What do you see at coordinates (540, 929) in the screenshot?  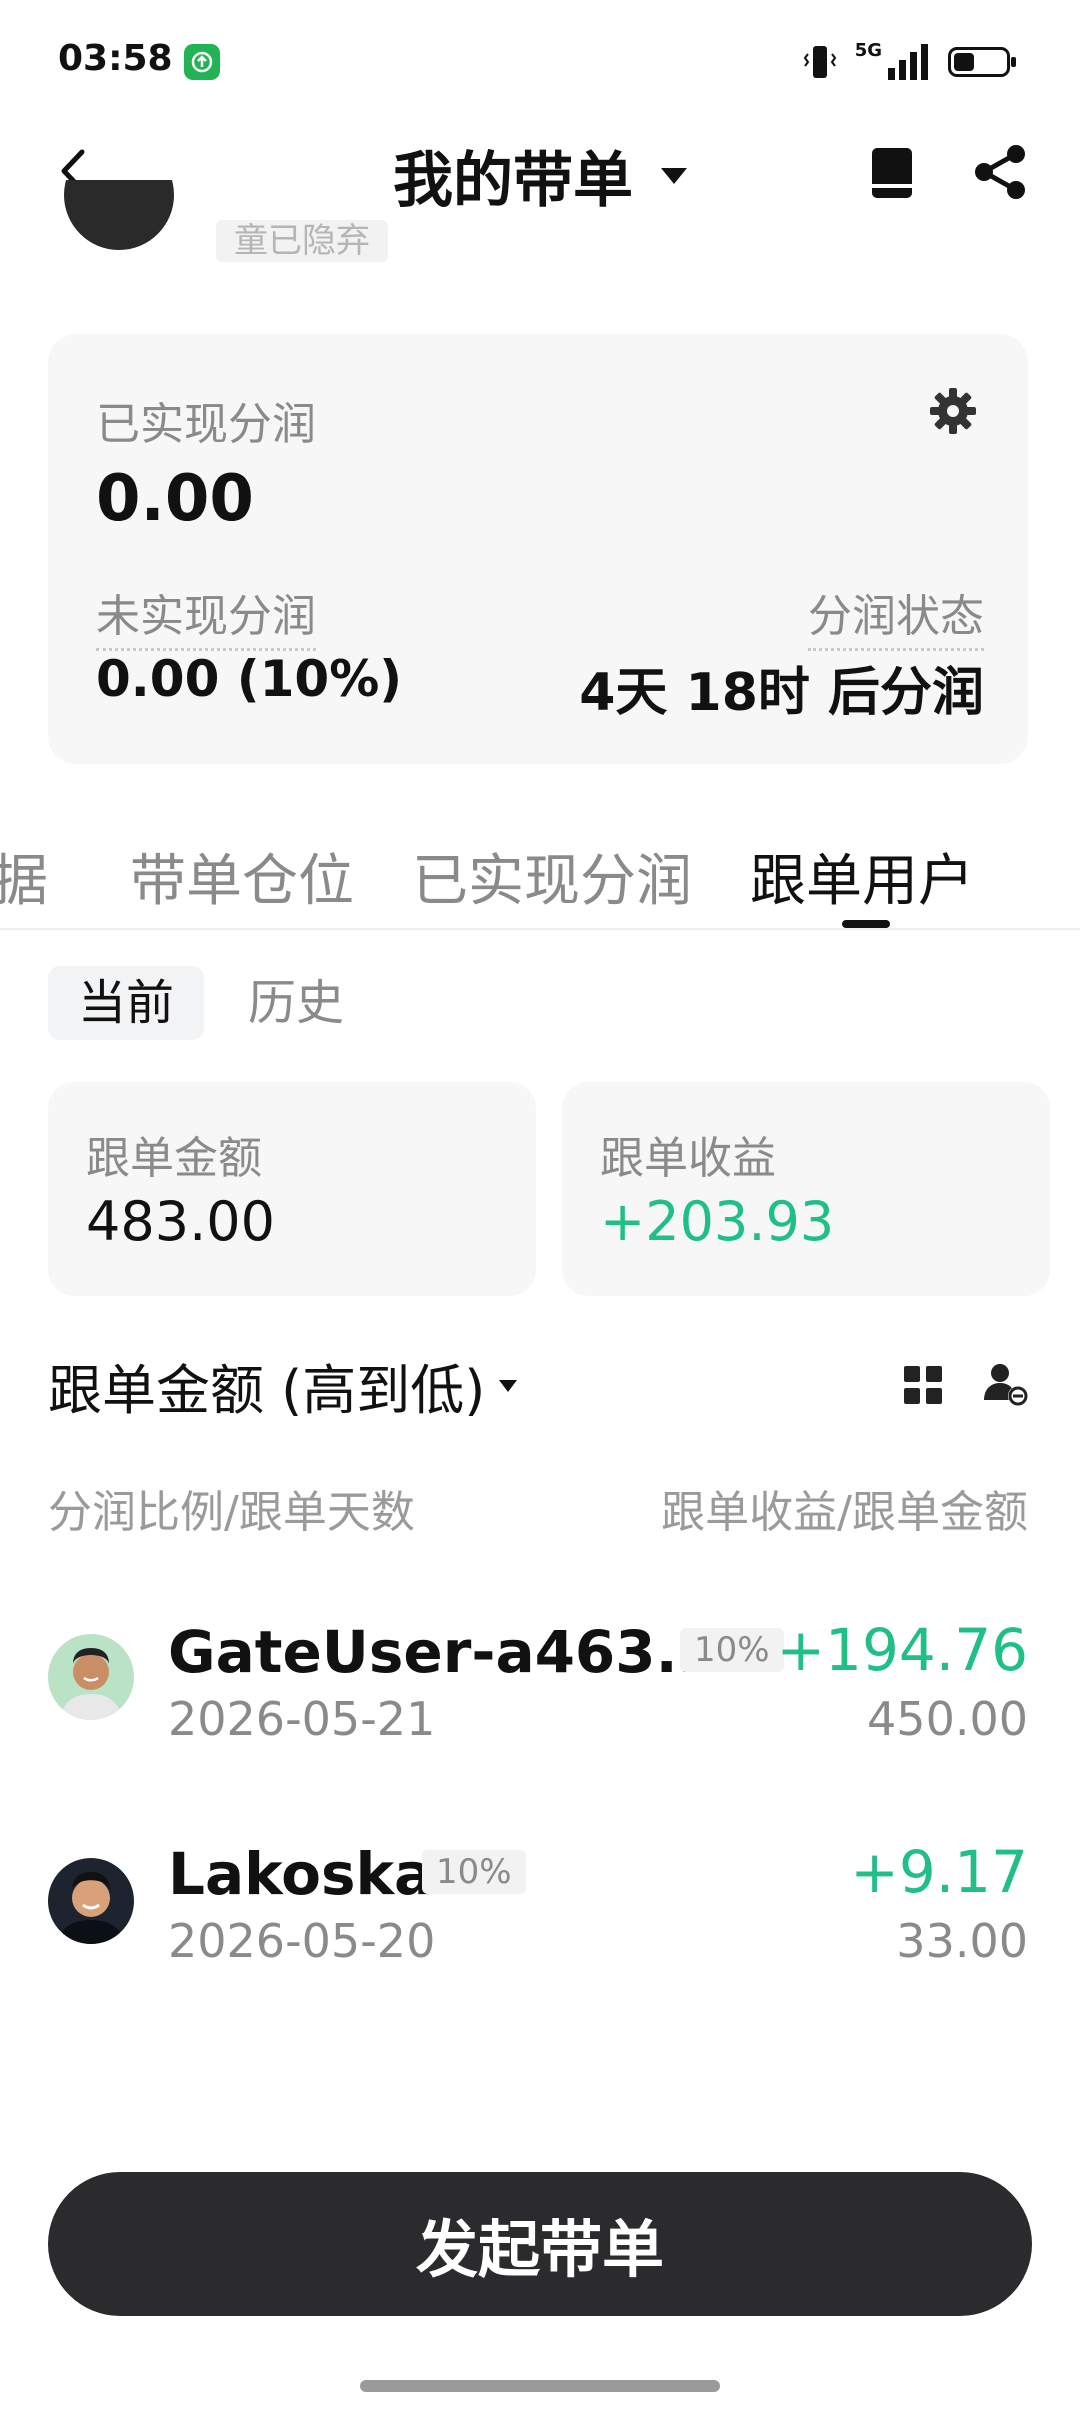 I see `divider` at bounding box center [540, 929].